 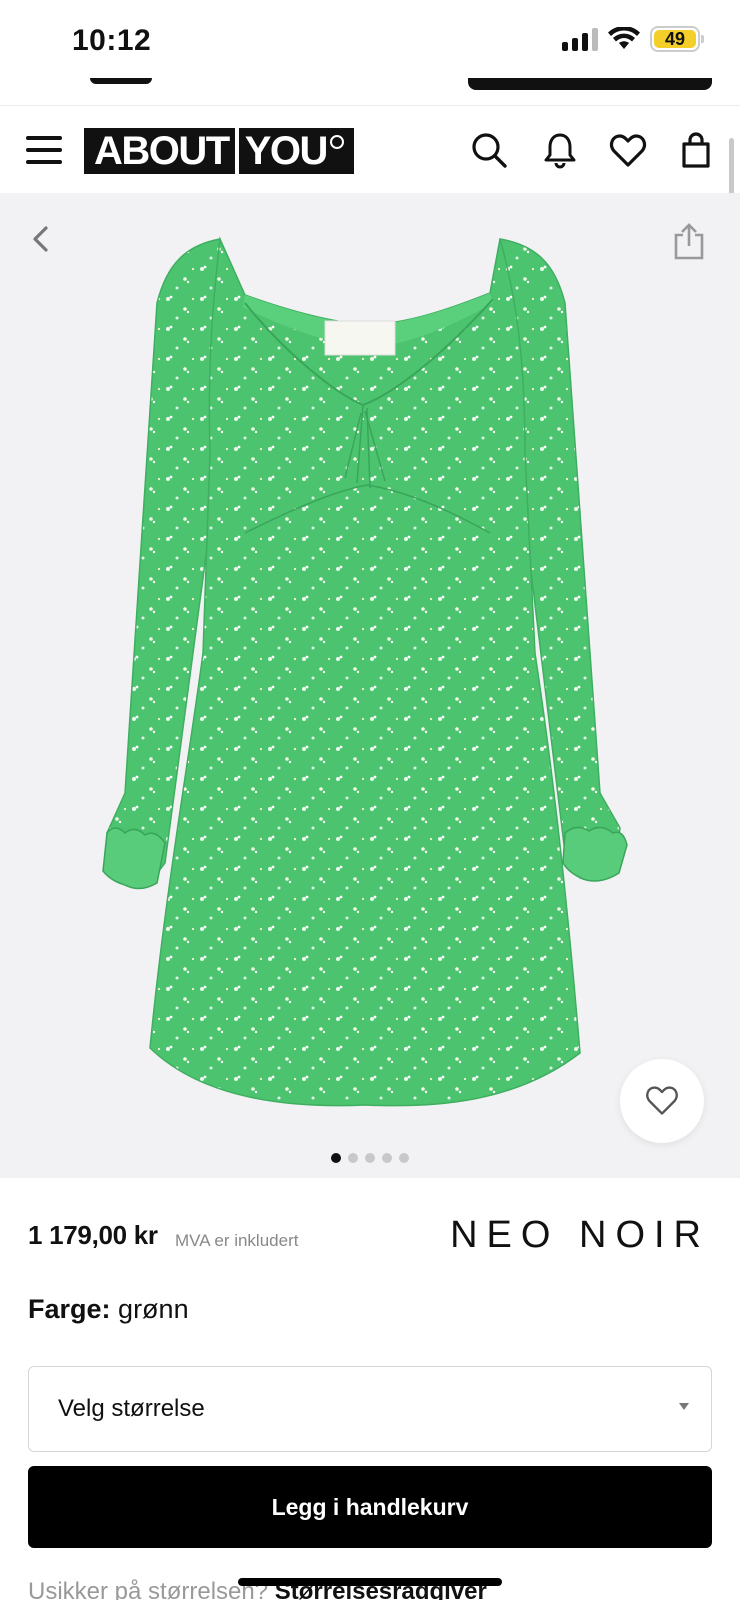 I want to click on about-you-logo: ABOUT YOU, so click(x=219, y=151).